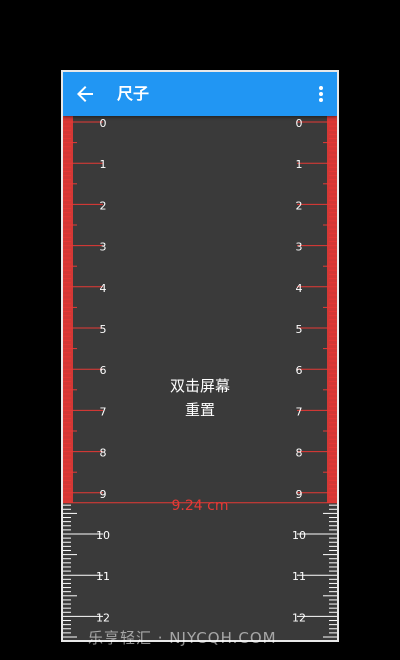  Describe the element at coordinates (299, 164) in the screenshot. I see `right-cm-label: 1` at that location.